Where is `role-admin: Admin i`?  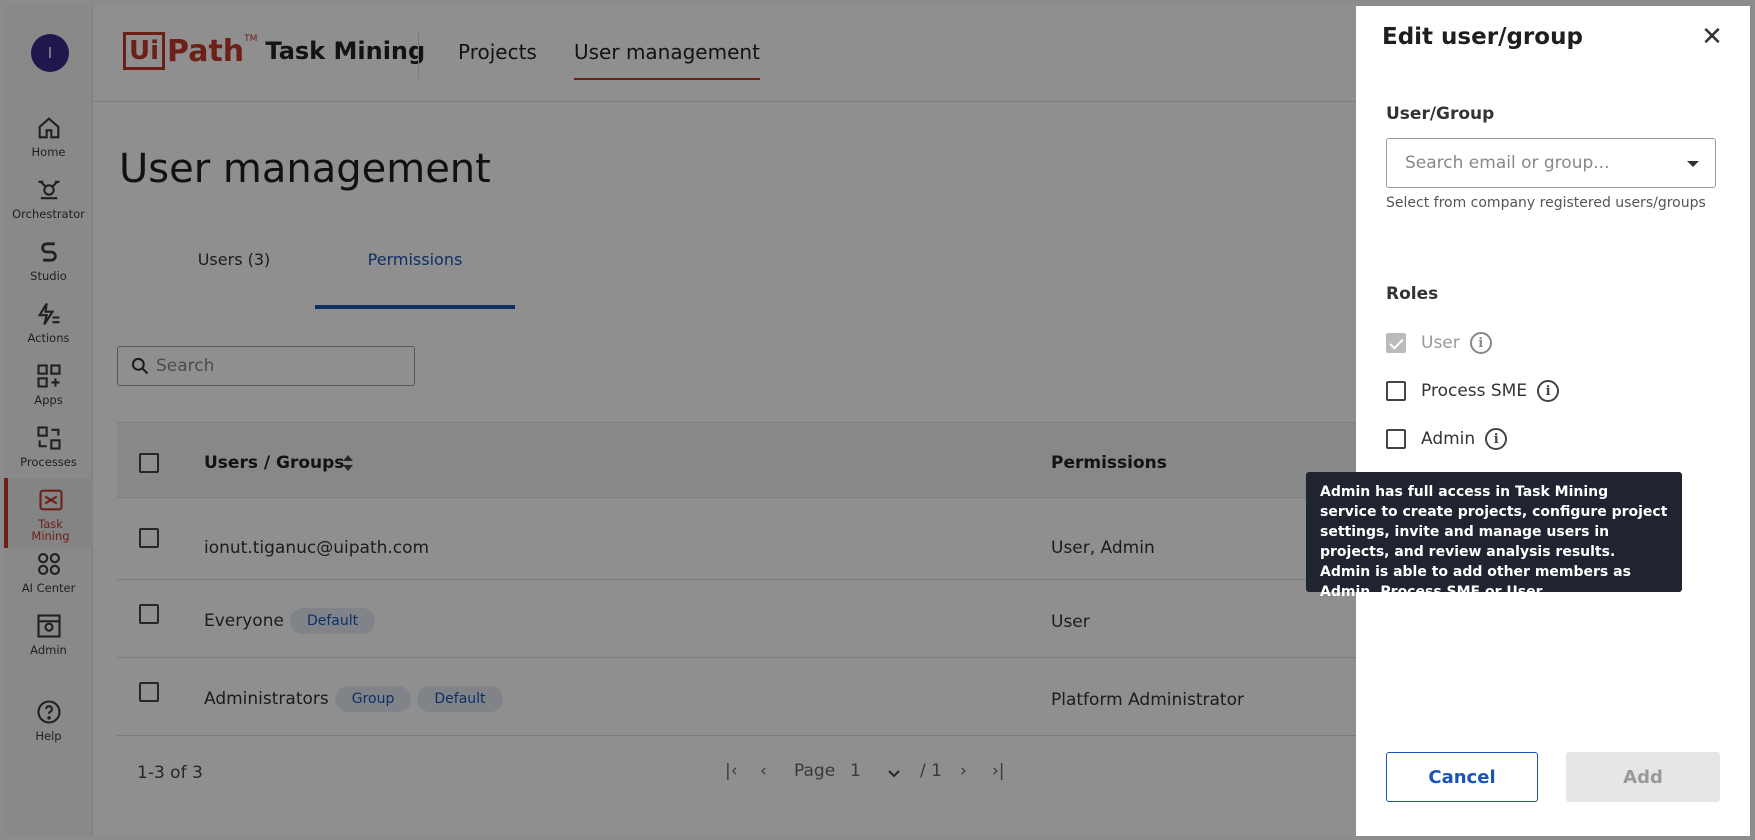
role-admin: Admin i is located at coordinates (1447, 439).